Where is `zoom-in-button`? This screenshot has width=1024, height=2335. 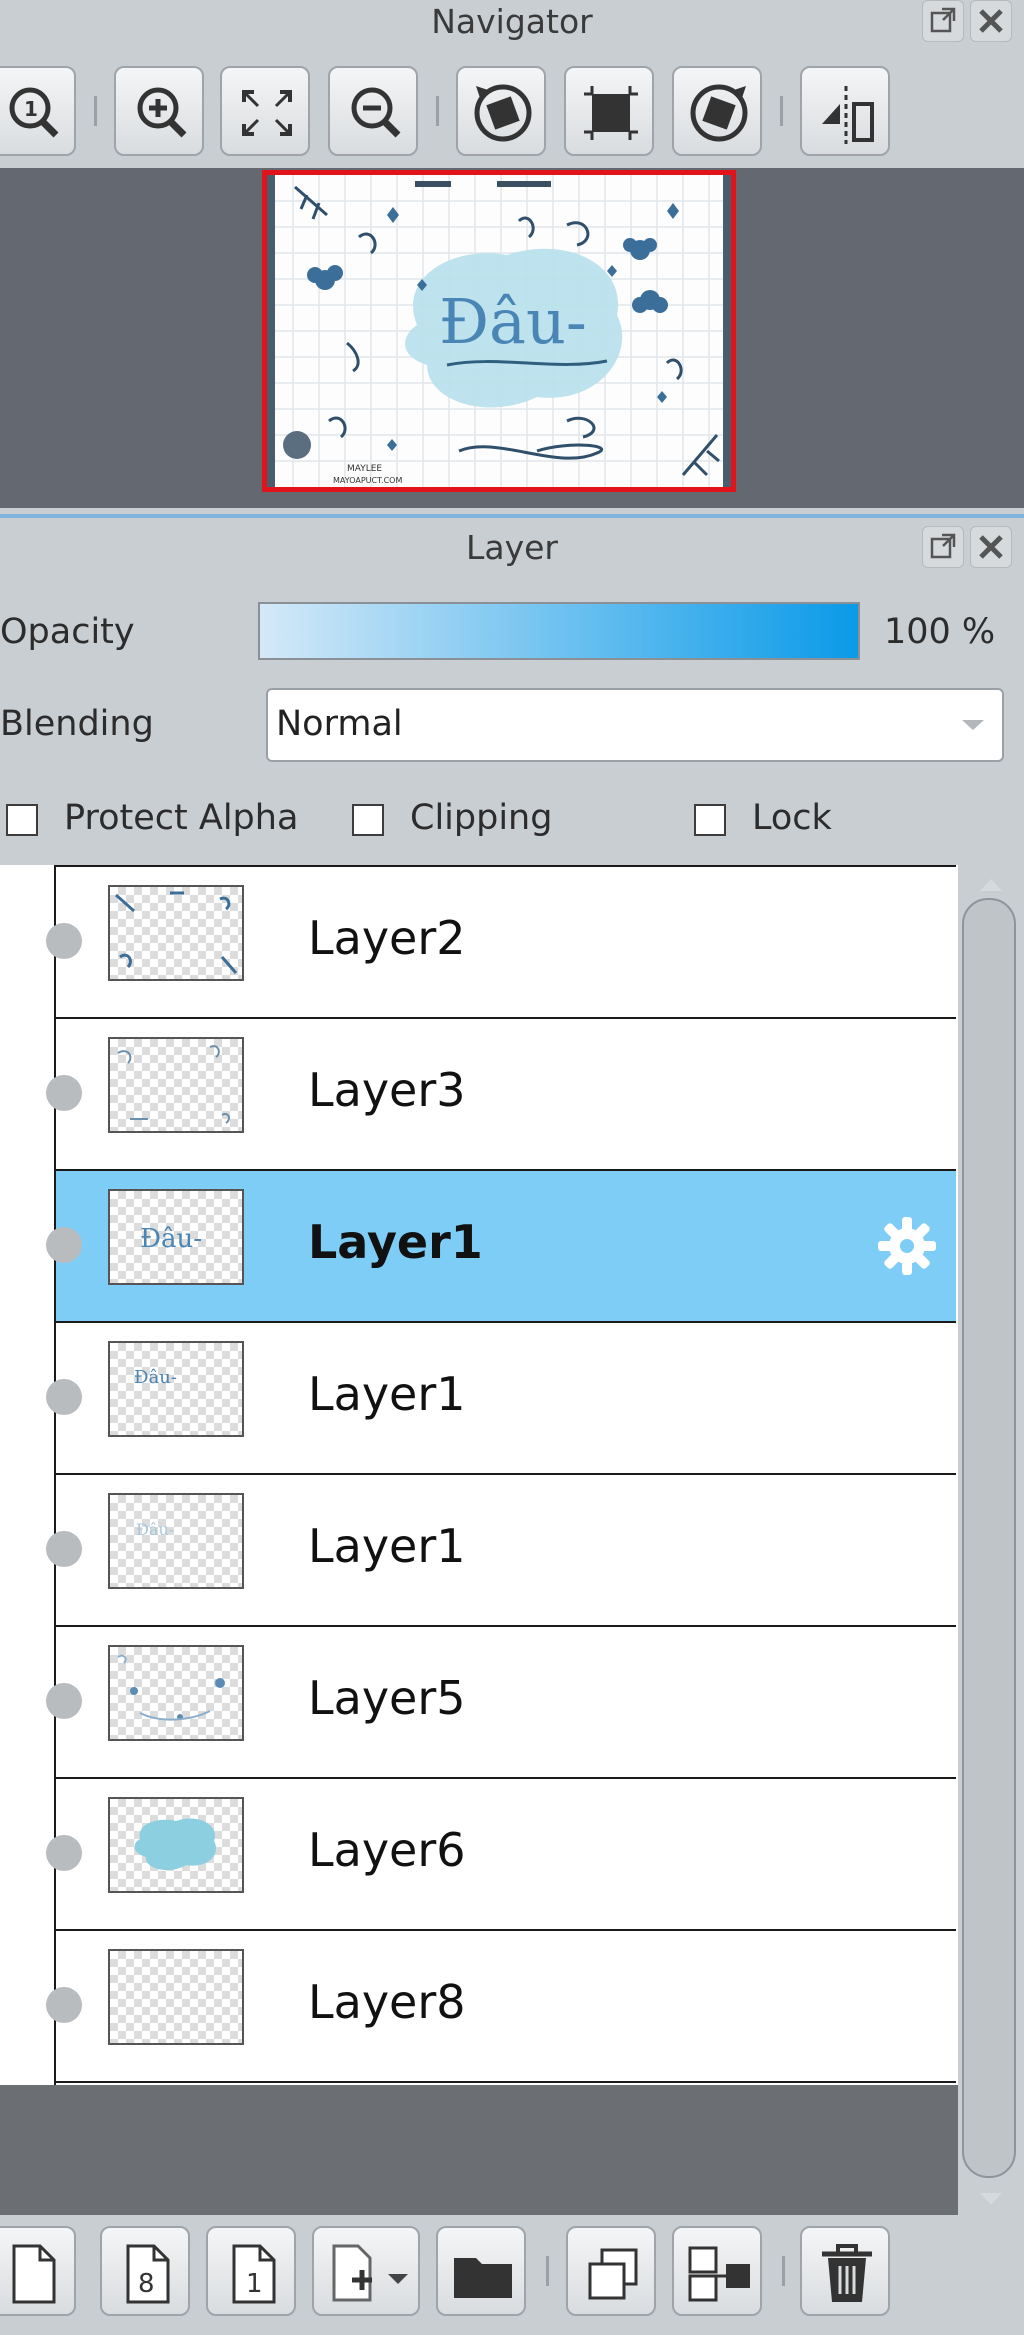
zoom-in-button is located at coordinates (159, 111).